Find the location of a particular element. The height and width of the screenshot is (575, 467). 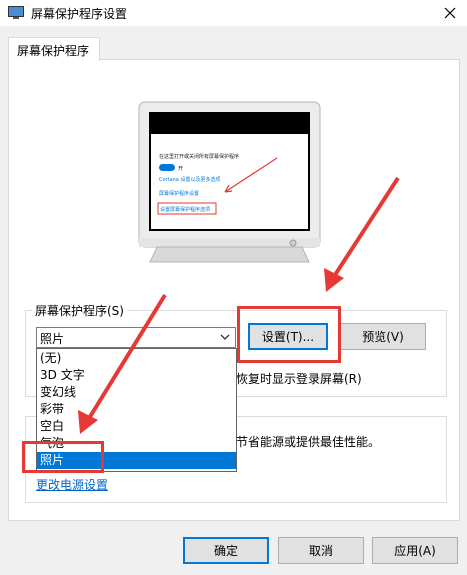

option-ribbons: 彩带 is located at coordinates (136, 409).